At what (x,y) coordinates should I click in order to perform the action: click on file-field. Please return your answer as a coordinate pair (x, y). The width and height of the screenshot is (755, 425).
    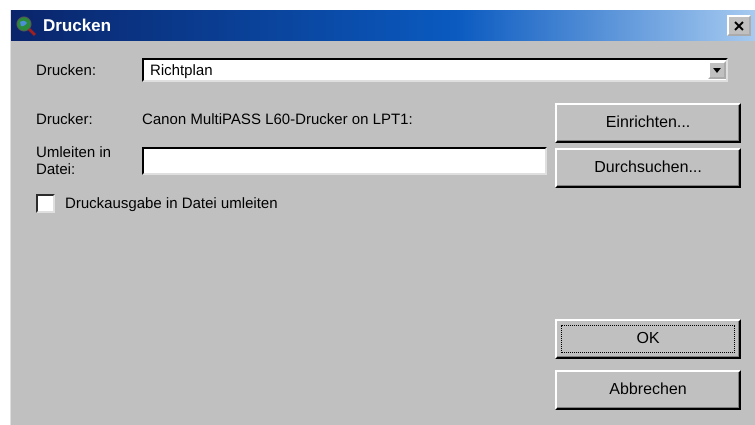
    Looking at the image, I should click on (344, 161).